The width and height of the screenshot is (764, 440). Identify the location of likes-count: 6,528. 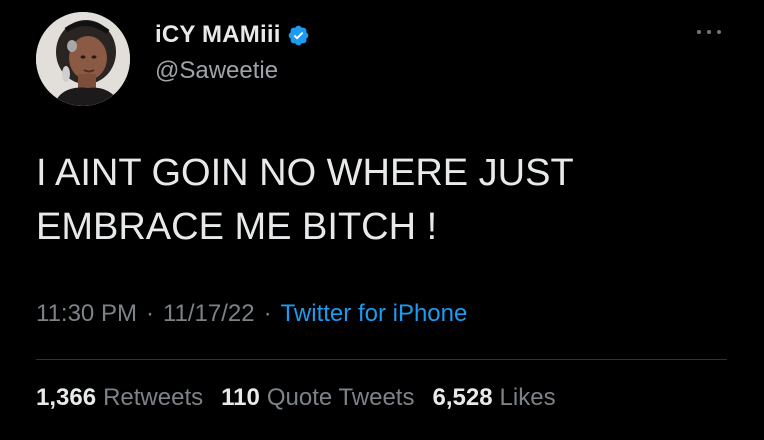
(462, 397).